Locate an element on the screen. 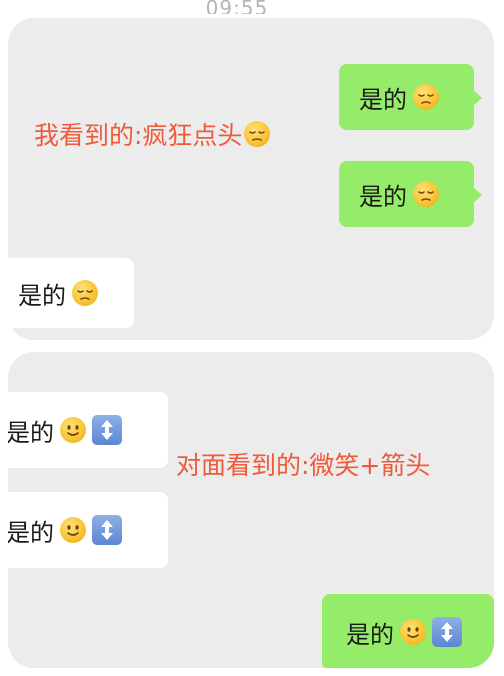 The image size is (504, 676). annotation-what-they-see: 对面看到的:微笑+箭头 is located at coordinates (303, 464).